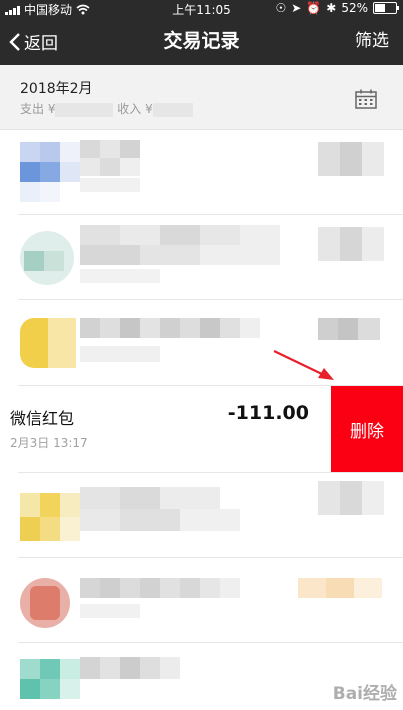  I want to click on page-title: 交易记录, so click(201, 41).